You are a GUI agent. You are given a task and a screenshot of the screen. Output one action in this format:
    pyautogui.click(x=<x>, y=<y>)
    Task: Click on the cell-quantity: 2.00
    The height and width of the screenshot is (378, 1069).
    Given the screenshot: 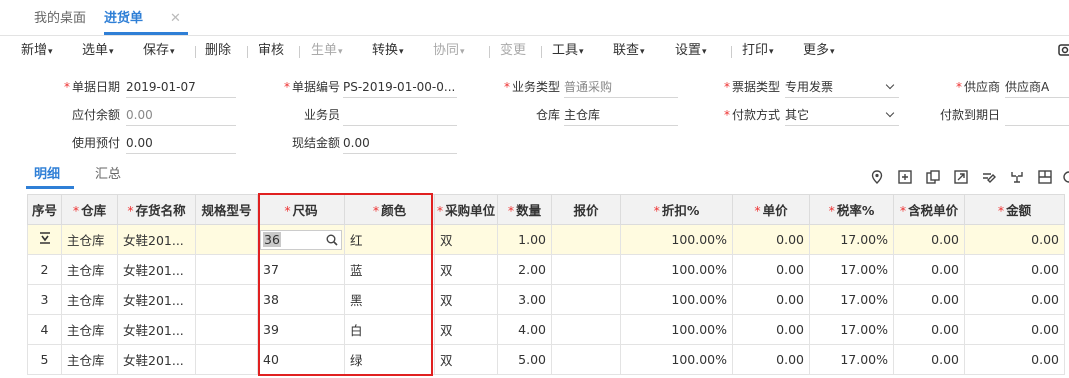 What is the action you would take?
    pyautogui.click(x=524, y=269)
    